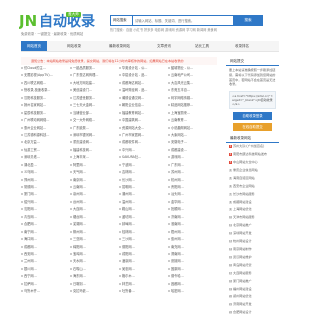 The height and width of the screenshot is (317, 320). Describe the element at coordinates (242, 46) in the screenshot. I see `nav-item-ranking: 收录排名` at that location.